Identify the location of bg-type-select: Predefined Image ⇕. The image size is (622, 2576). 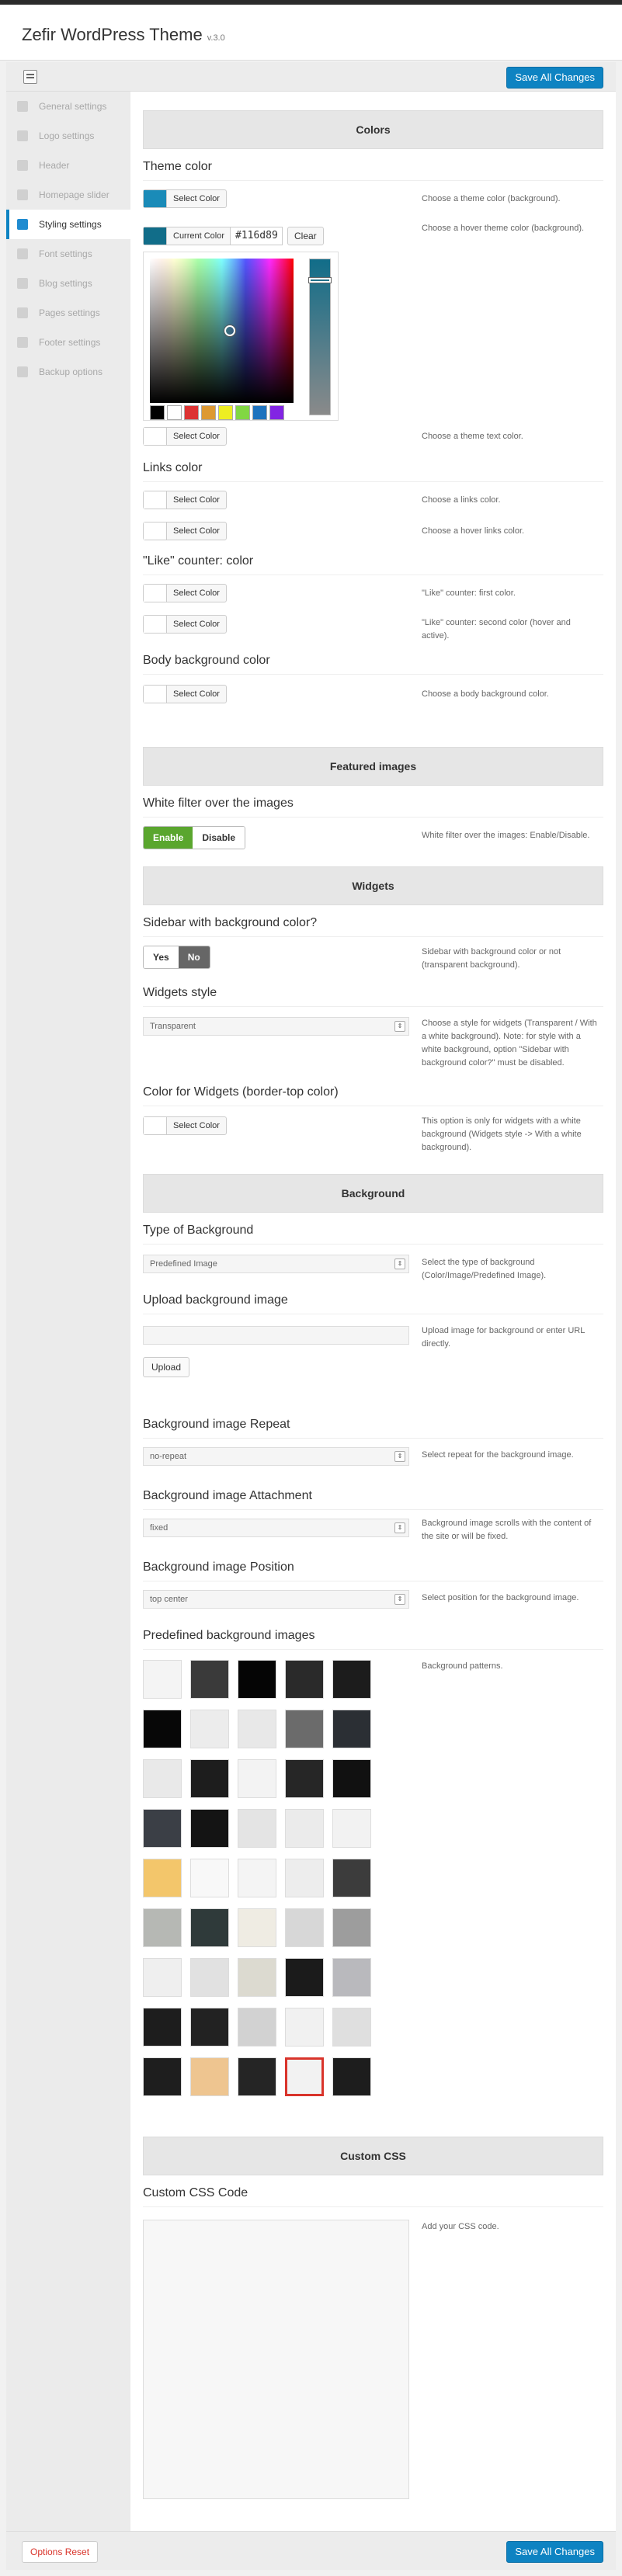
(276, 1264).